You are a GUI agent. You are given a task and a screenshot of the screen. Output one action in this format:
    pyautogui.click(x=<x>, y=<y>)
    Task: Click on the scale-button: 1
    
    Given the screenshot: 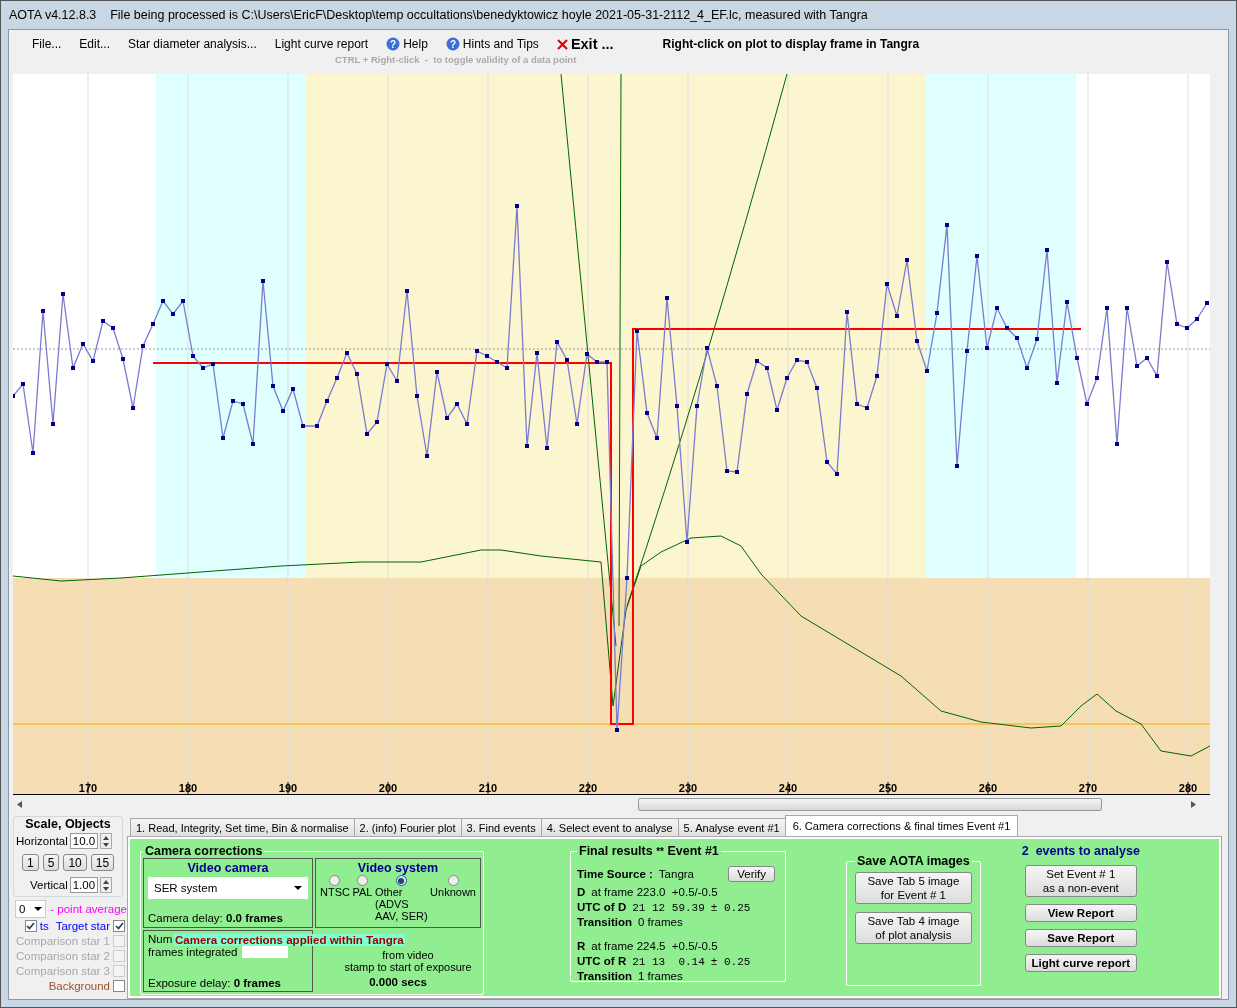 What is the action you would take?
    pyautogui.click(x=30, y=862)
    